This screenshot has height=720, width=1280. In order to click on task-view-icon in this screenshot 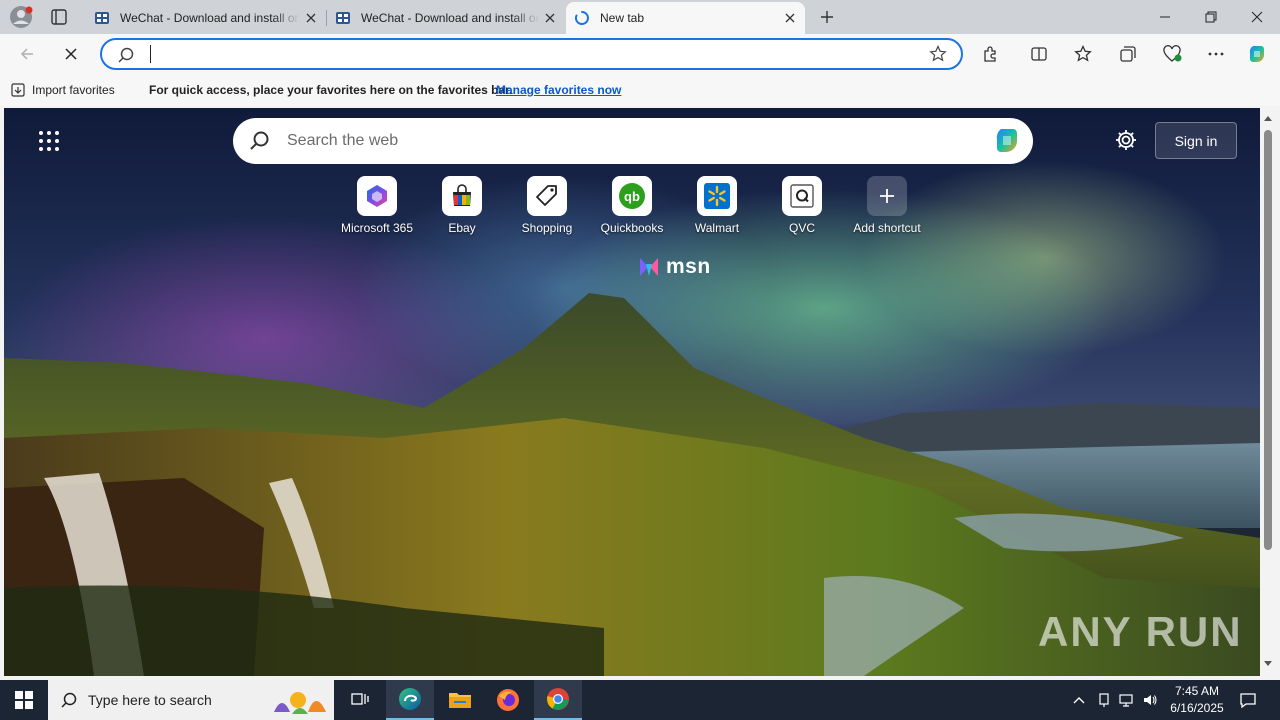, I will do `click(360, 699)`.